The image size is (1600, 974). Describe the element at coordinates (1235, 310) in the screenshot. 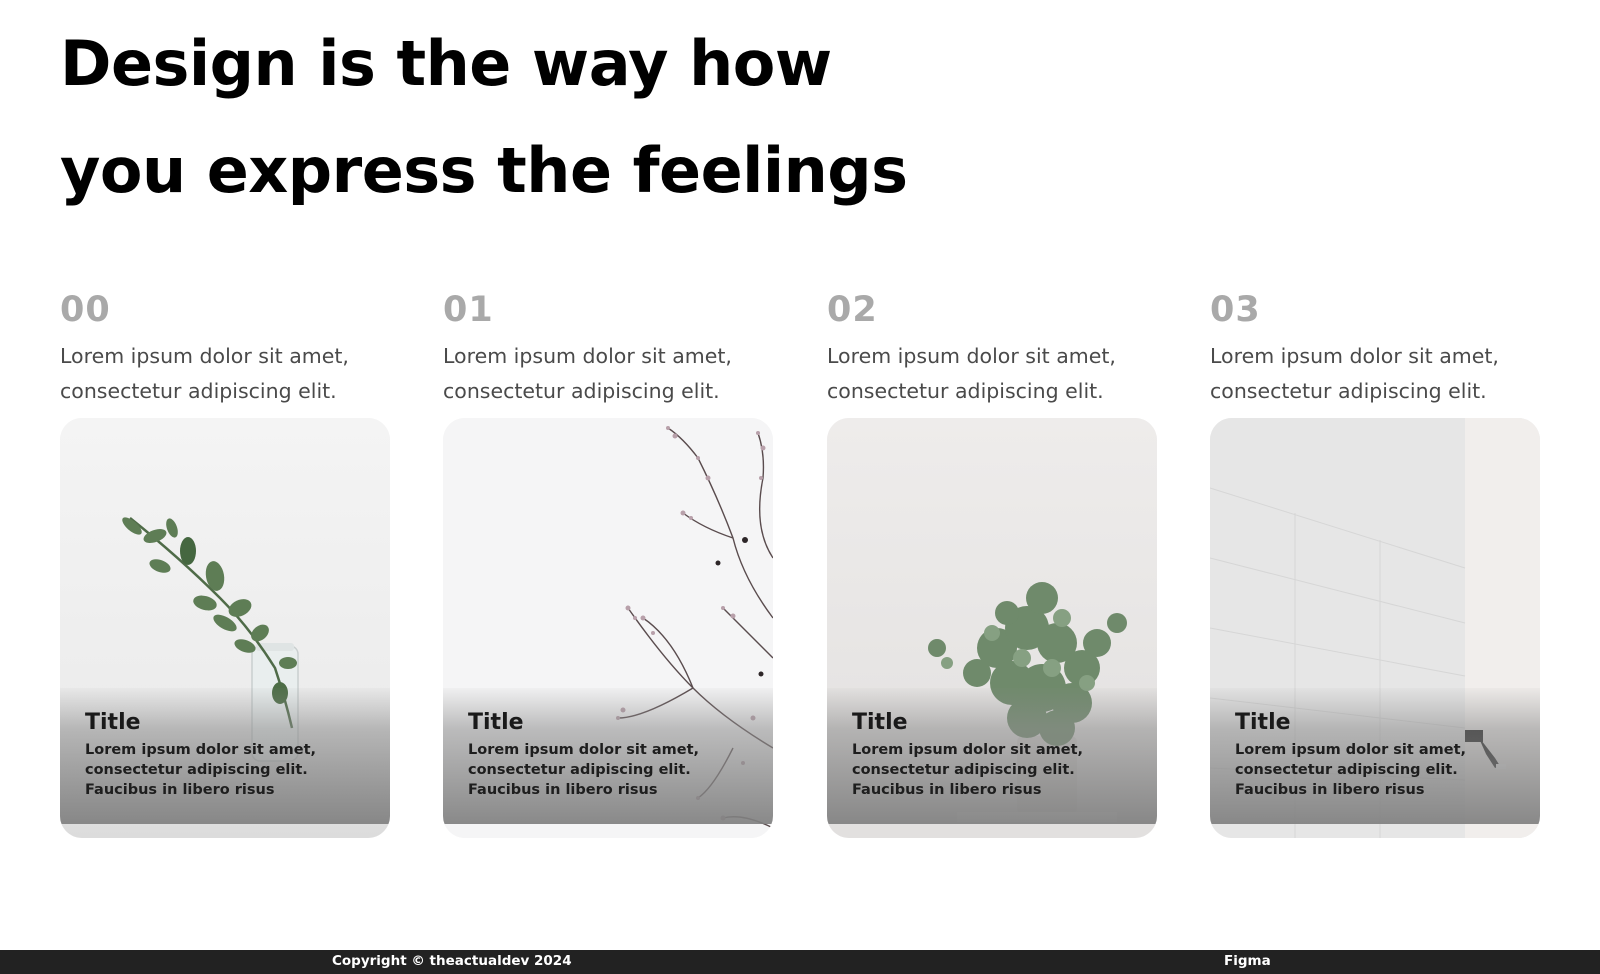

I see `card-number: 03` at that location.